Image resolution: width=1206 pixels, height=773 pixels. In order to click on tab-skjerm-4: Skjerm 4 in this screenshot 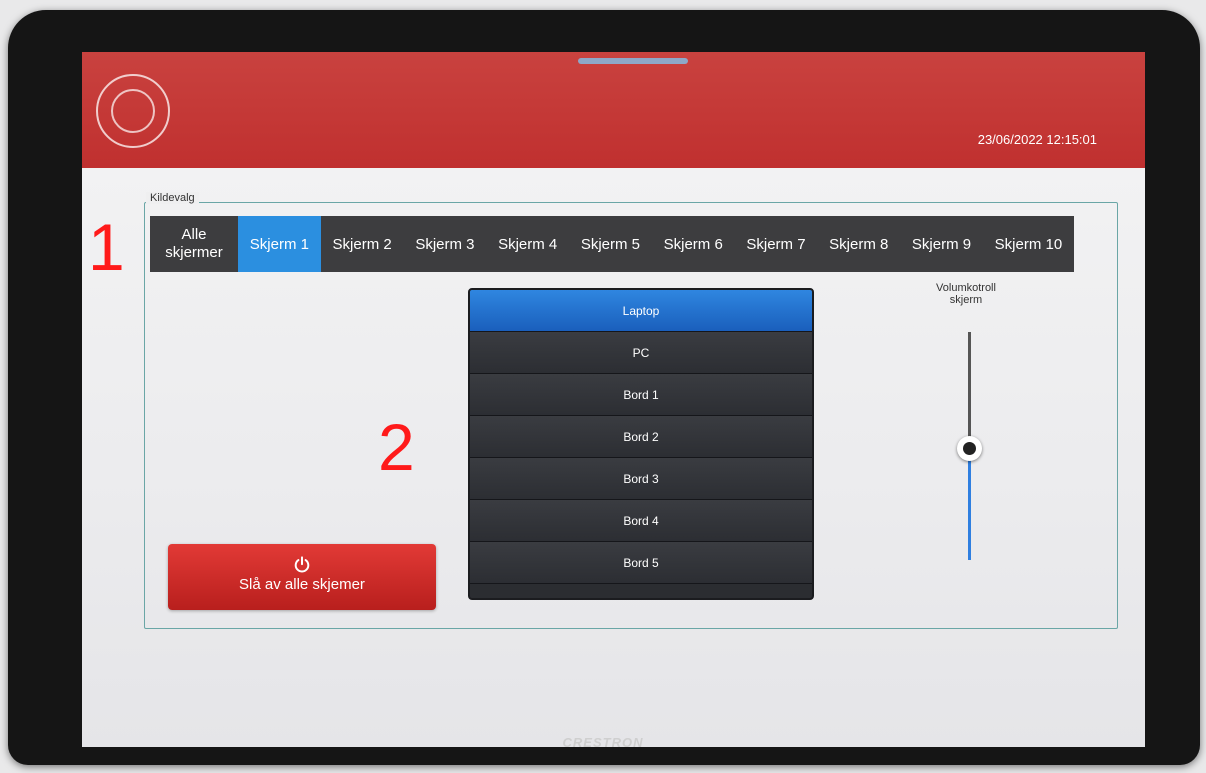, I will do `click(527, 244)`.